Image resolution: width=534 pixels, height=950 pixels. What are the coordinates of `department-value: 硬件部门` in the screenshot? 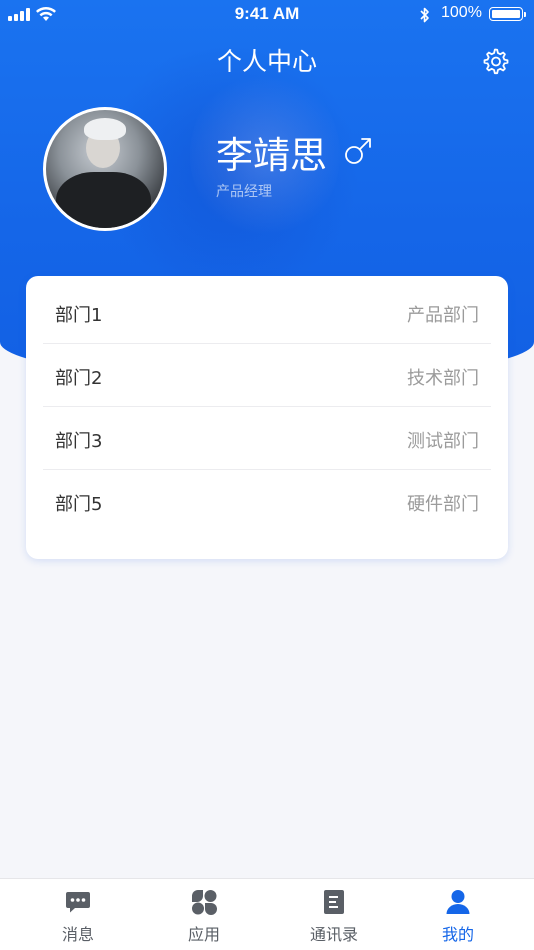 It's located at (443, 504).